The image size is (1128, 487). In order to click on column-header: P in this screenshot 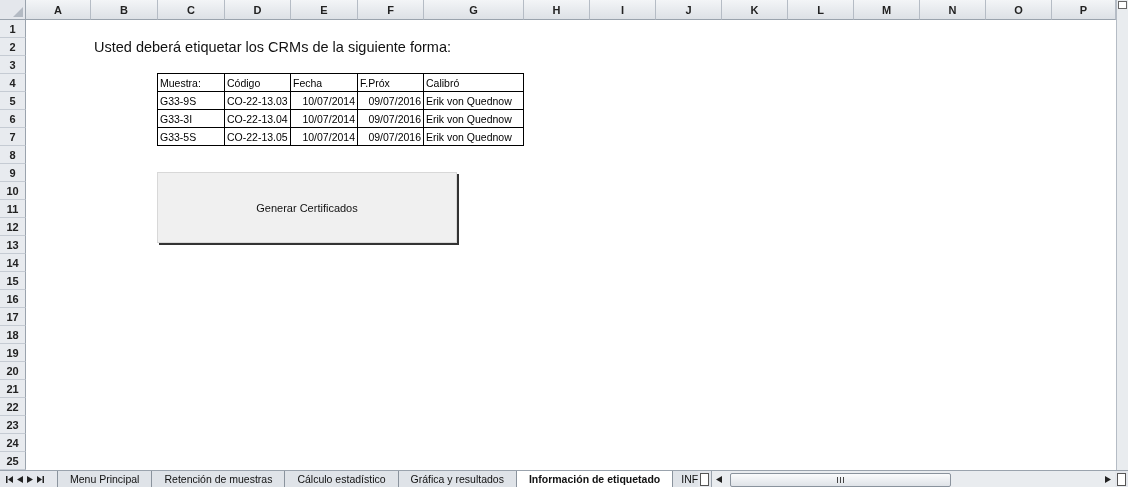, I will do `click(1084, 10)`.